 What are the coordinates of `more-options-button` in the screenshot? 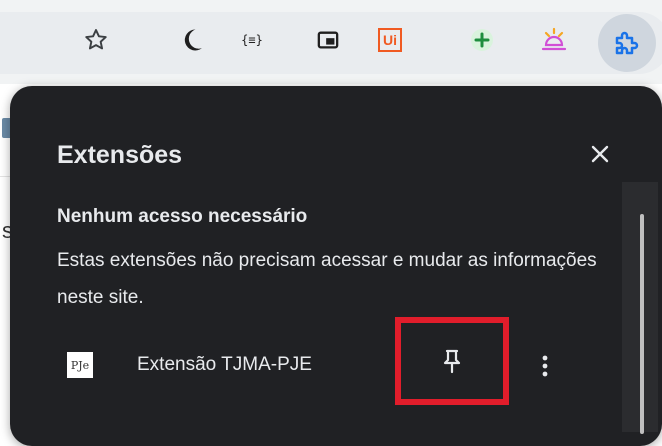 It's located at (545, 366).